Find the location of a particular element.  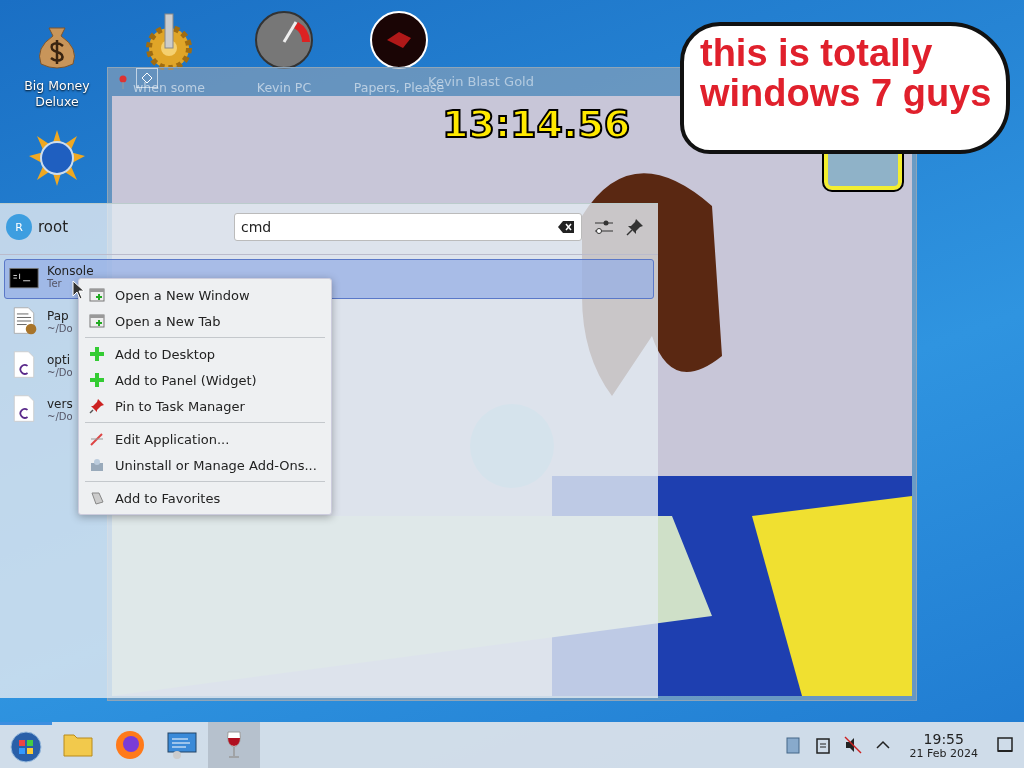

pencil-icon is located at coordinates (97, 439).